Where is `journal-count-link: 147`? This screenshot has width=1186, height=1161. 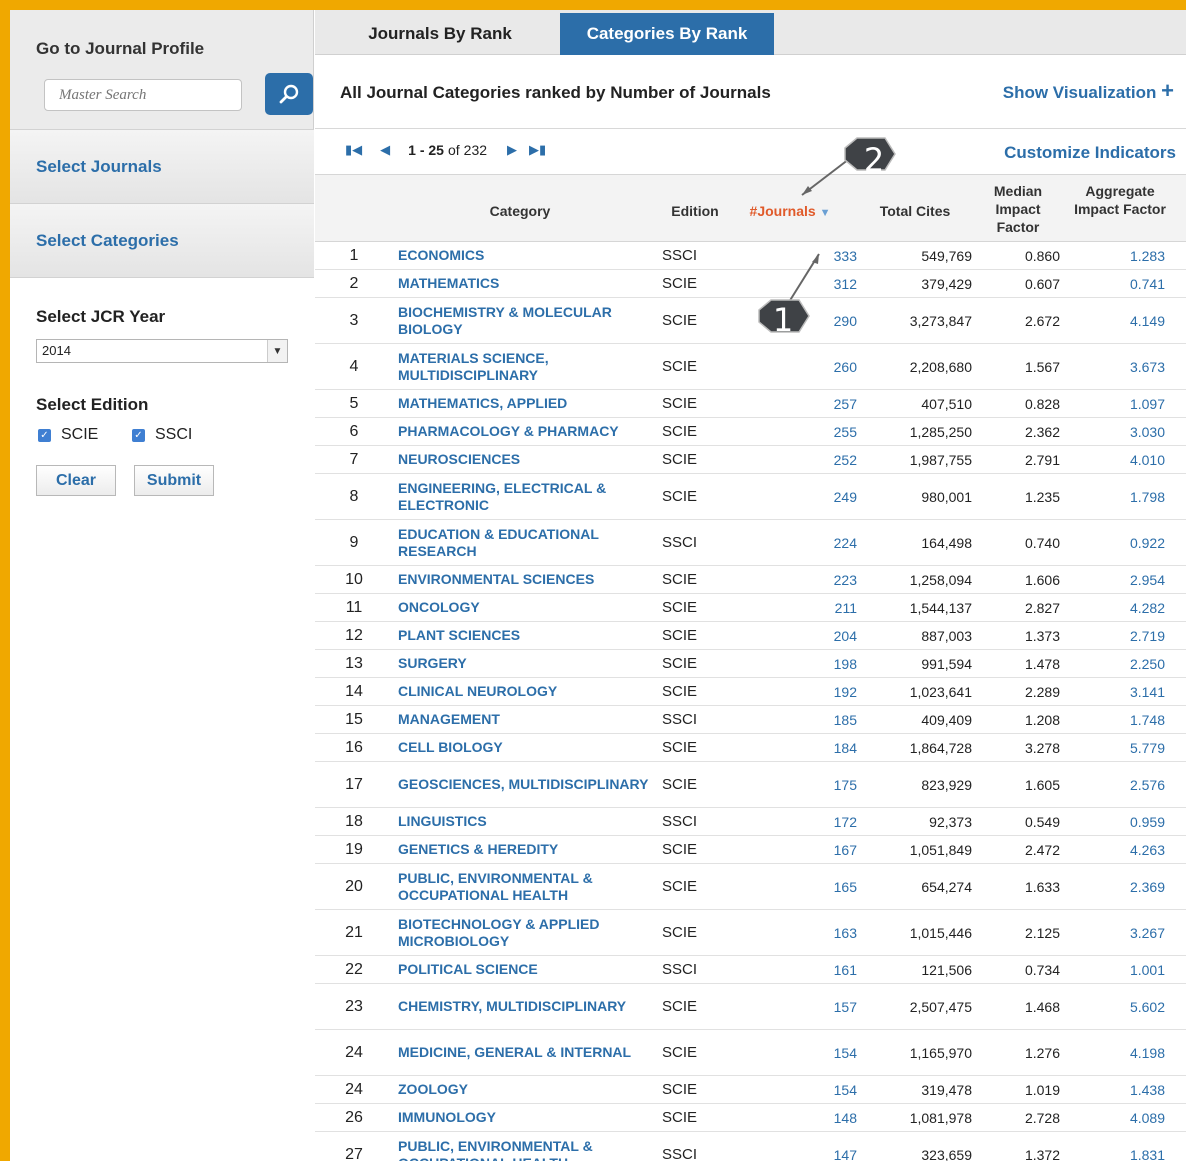
journal-count-link: 147 is located at coordinates (821, 1146).